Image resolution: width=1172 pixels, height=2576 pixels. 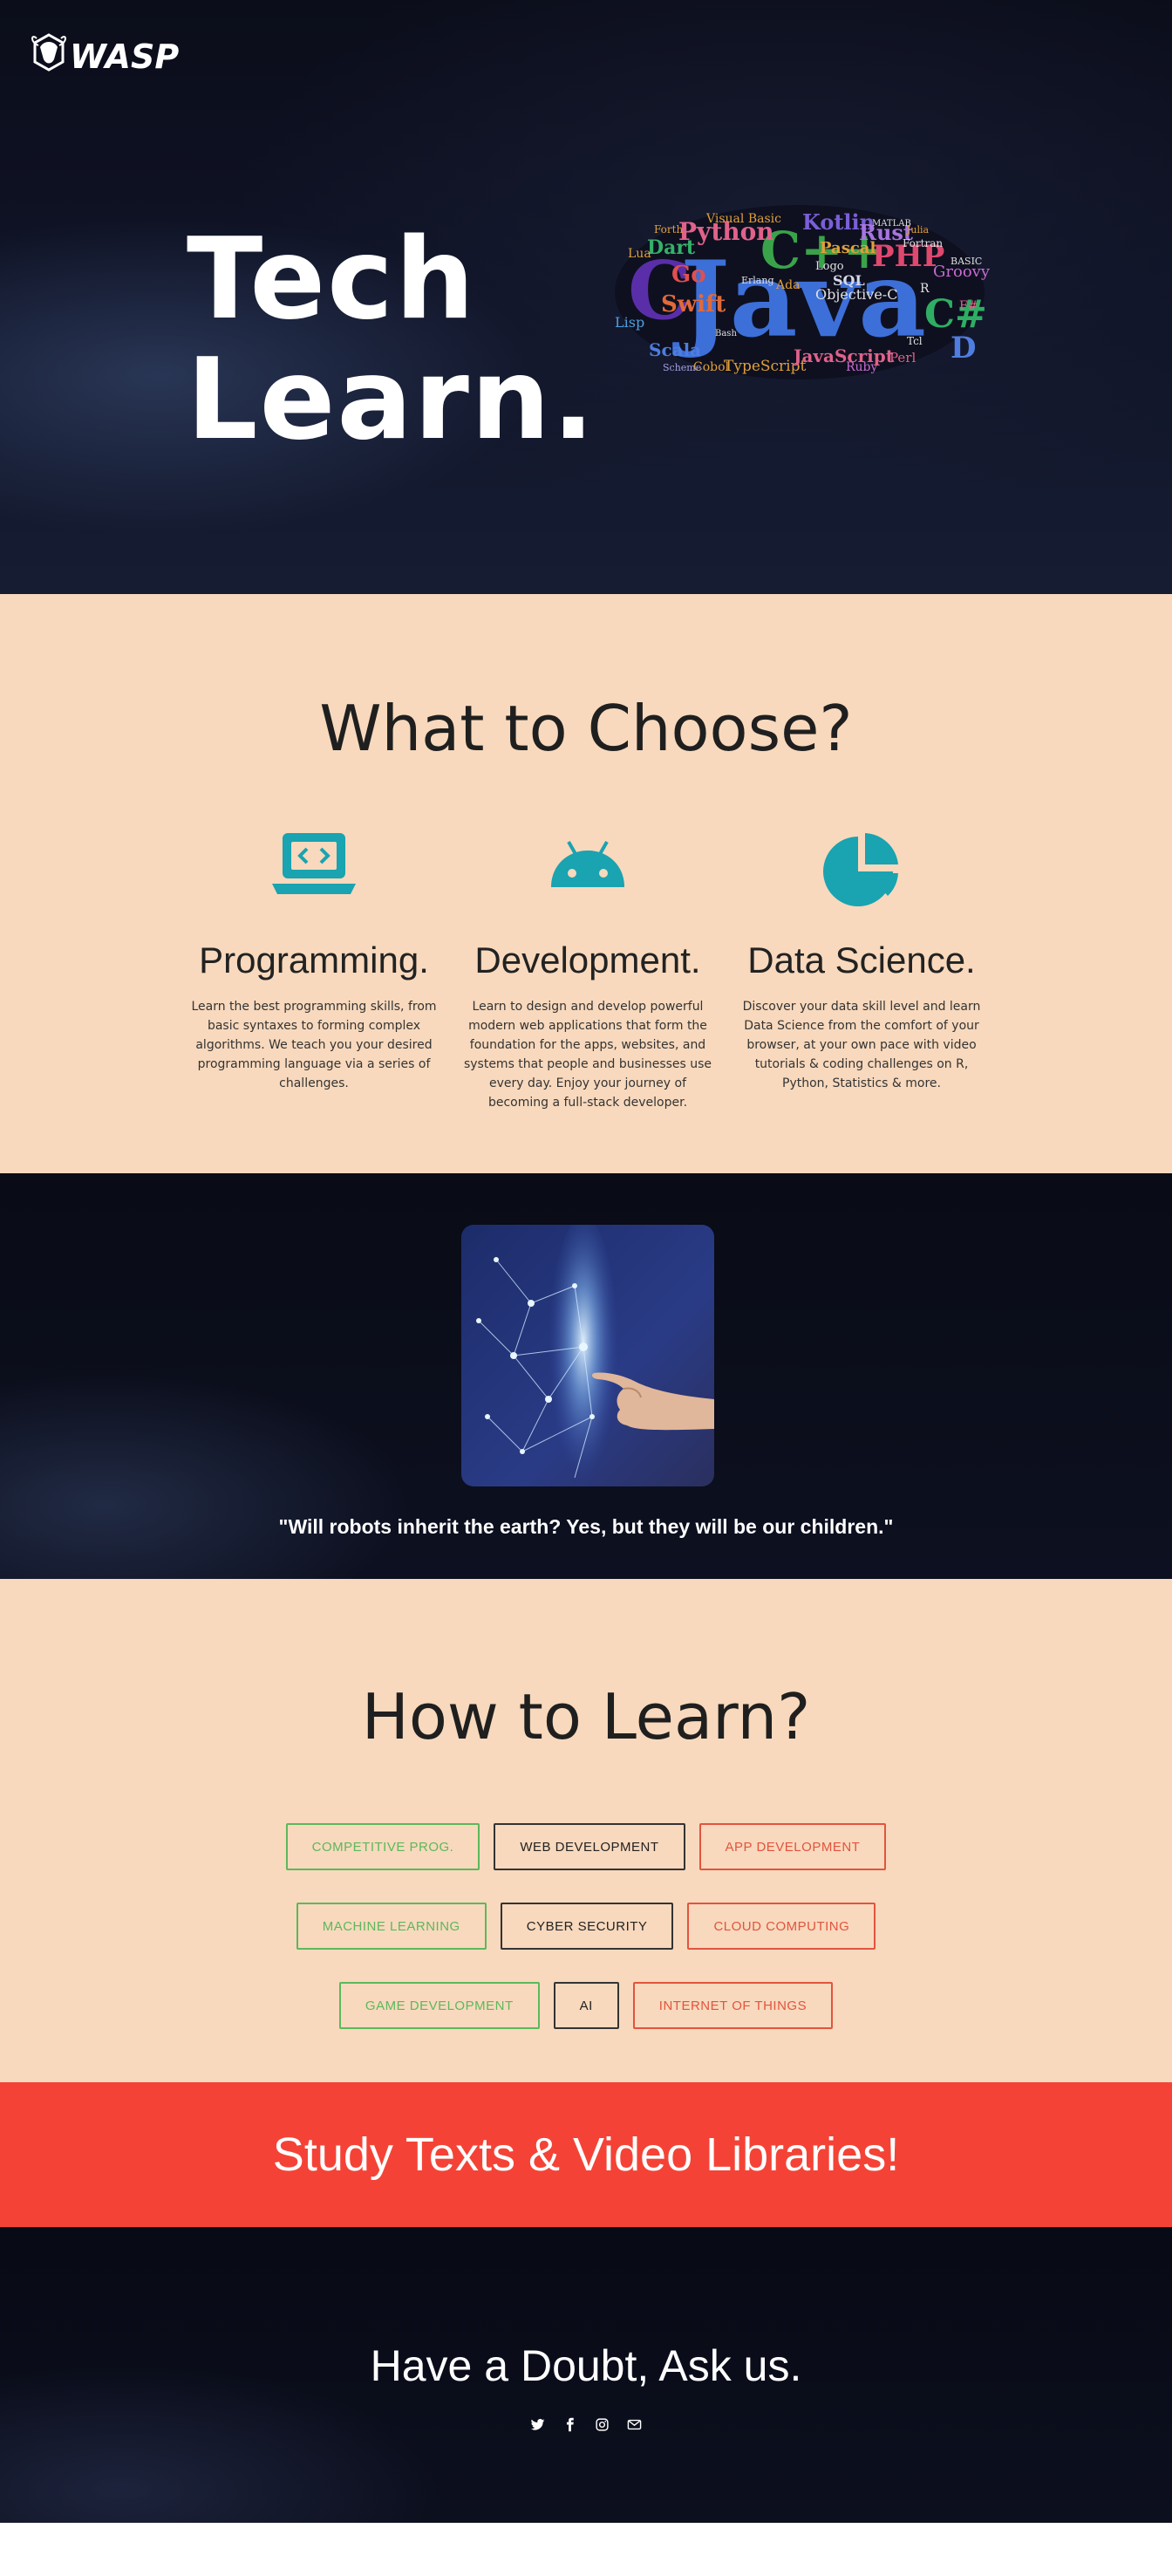 I want to click on wc-w27: Logo, so click(x=829, y=266).